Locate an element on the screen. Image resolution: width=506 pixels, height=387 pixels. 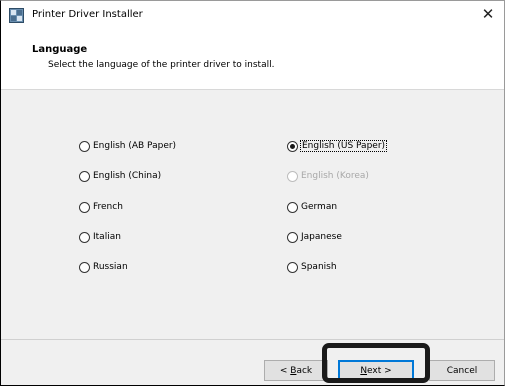
back-button: < Back is located at coordinates (296, 370).